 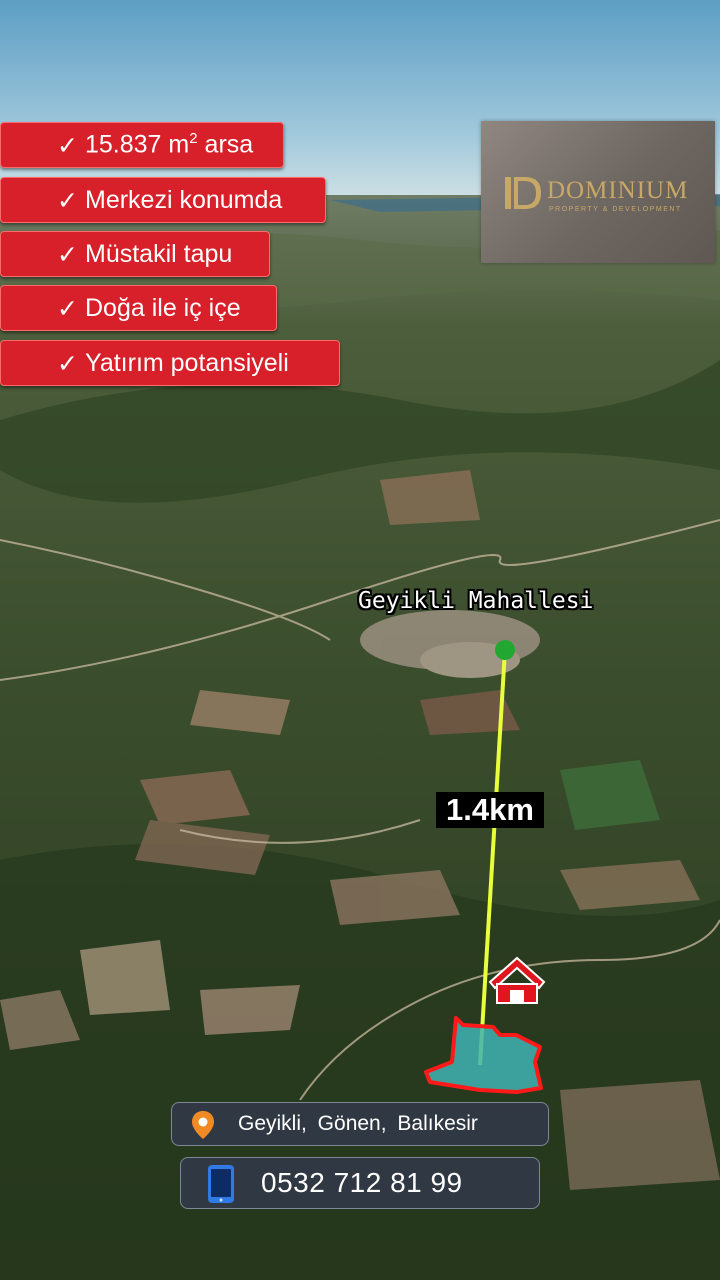 What do you see at coordinates (159, 253) in the screenshot?
I see `feature-label: Müstakil tapu` at bounding box center [159, 253].